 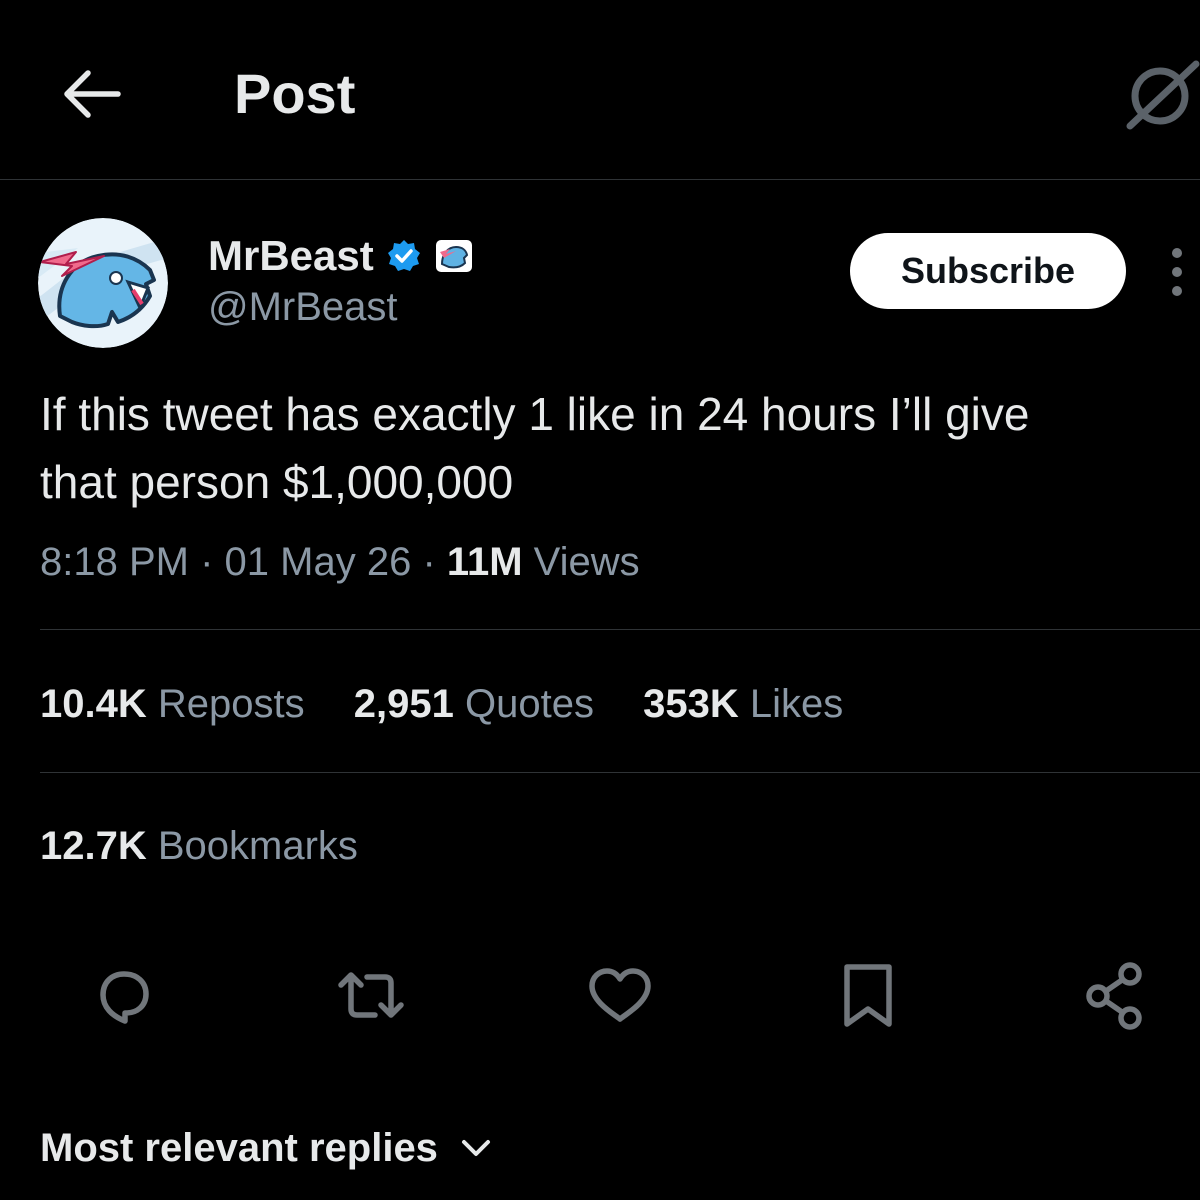 I want to click on repost-button, so click(x=371, y=996).